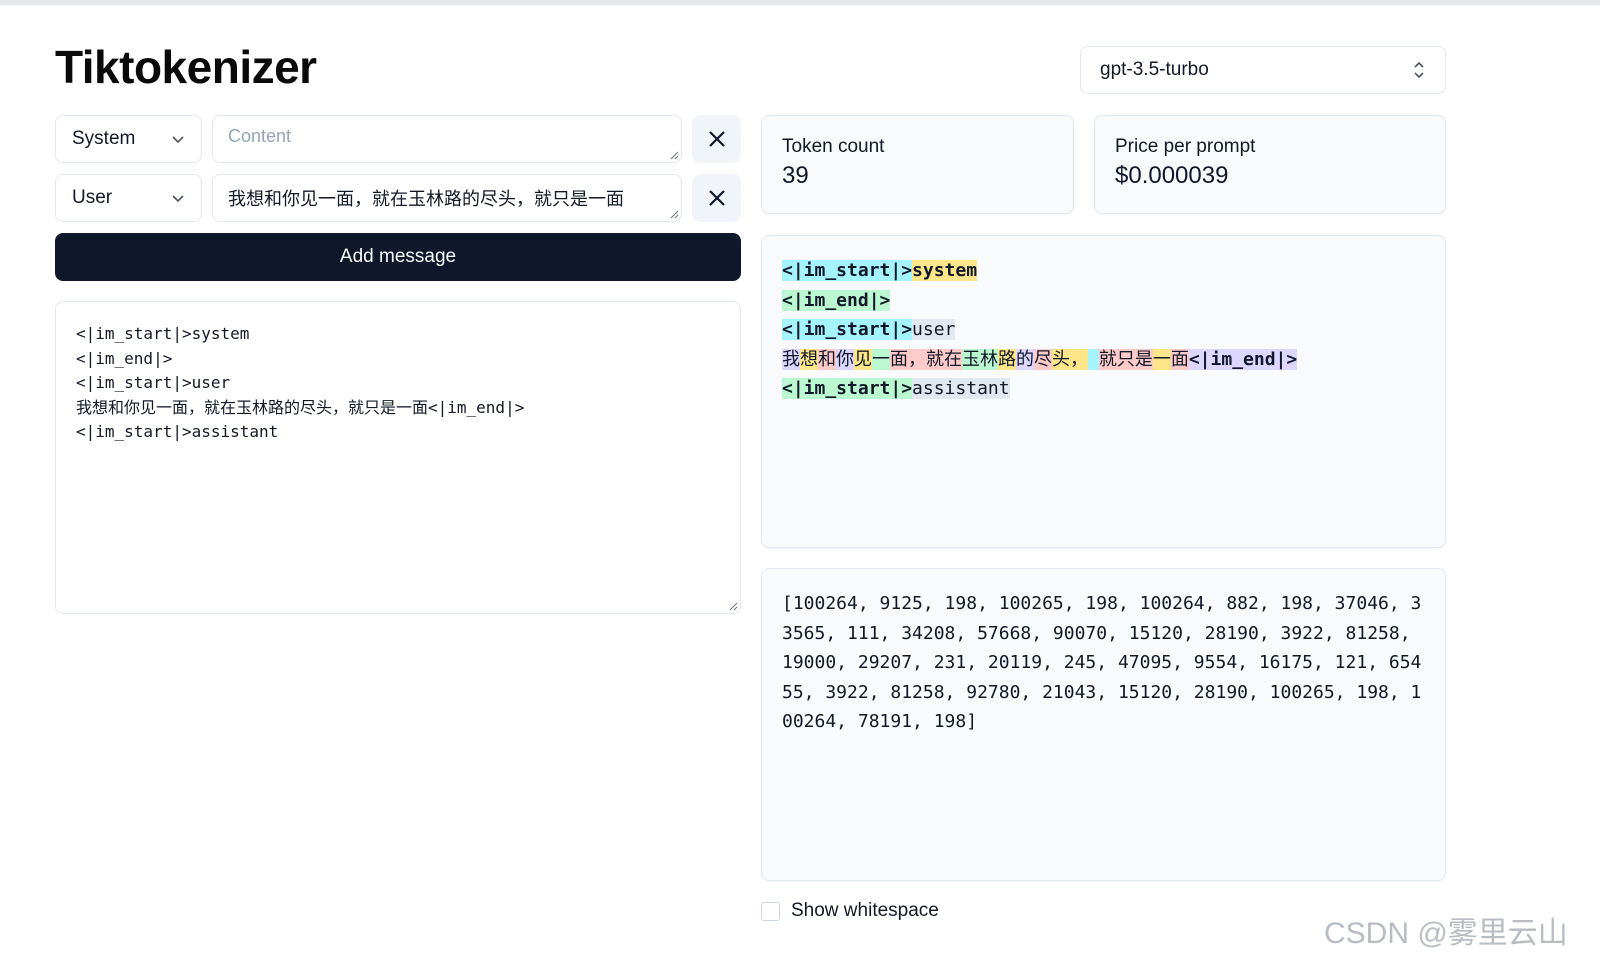 This screenshot has width=1600, height=974. I want to click on token-line: <|im_start|>assistant, so click(1103, 389).